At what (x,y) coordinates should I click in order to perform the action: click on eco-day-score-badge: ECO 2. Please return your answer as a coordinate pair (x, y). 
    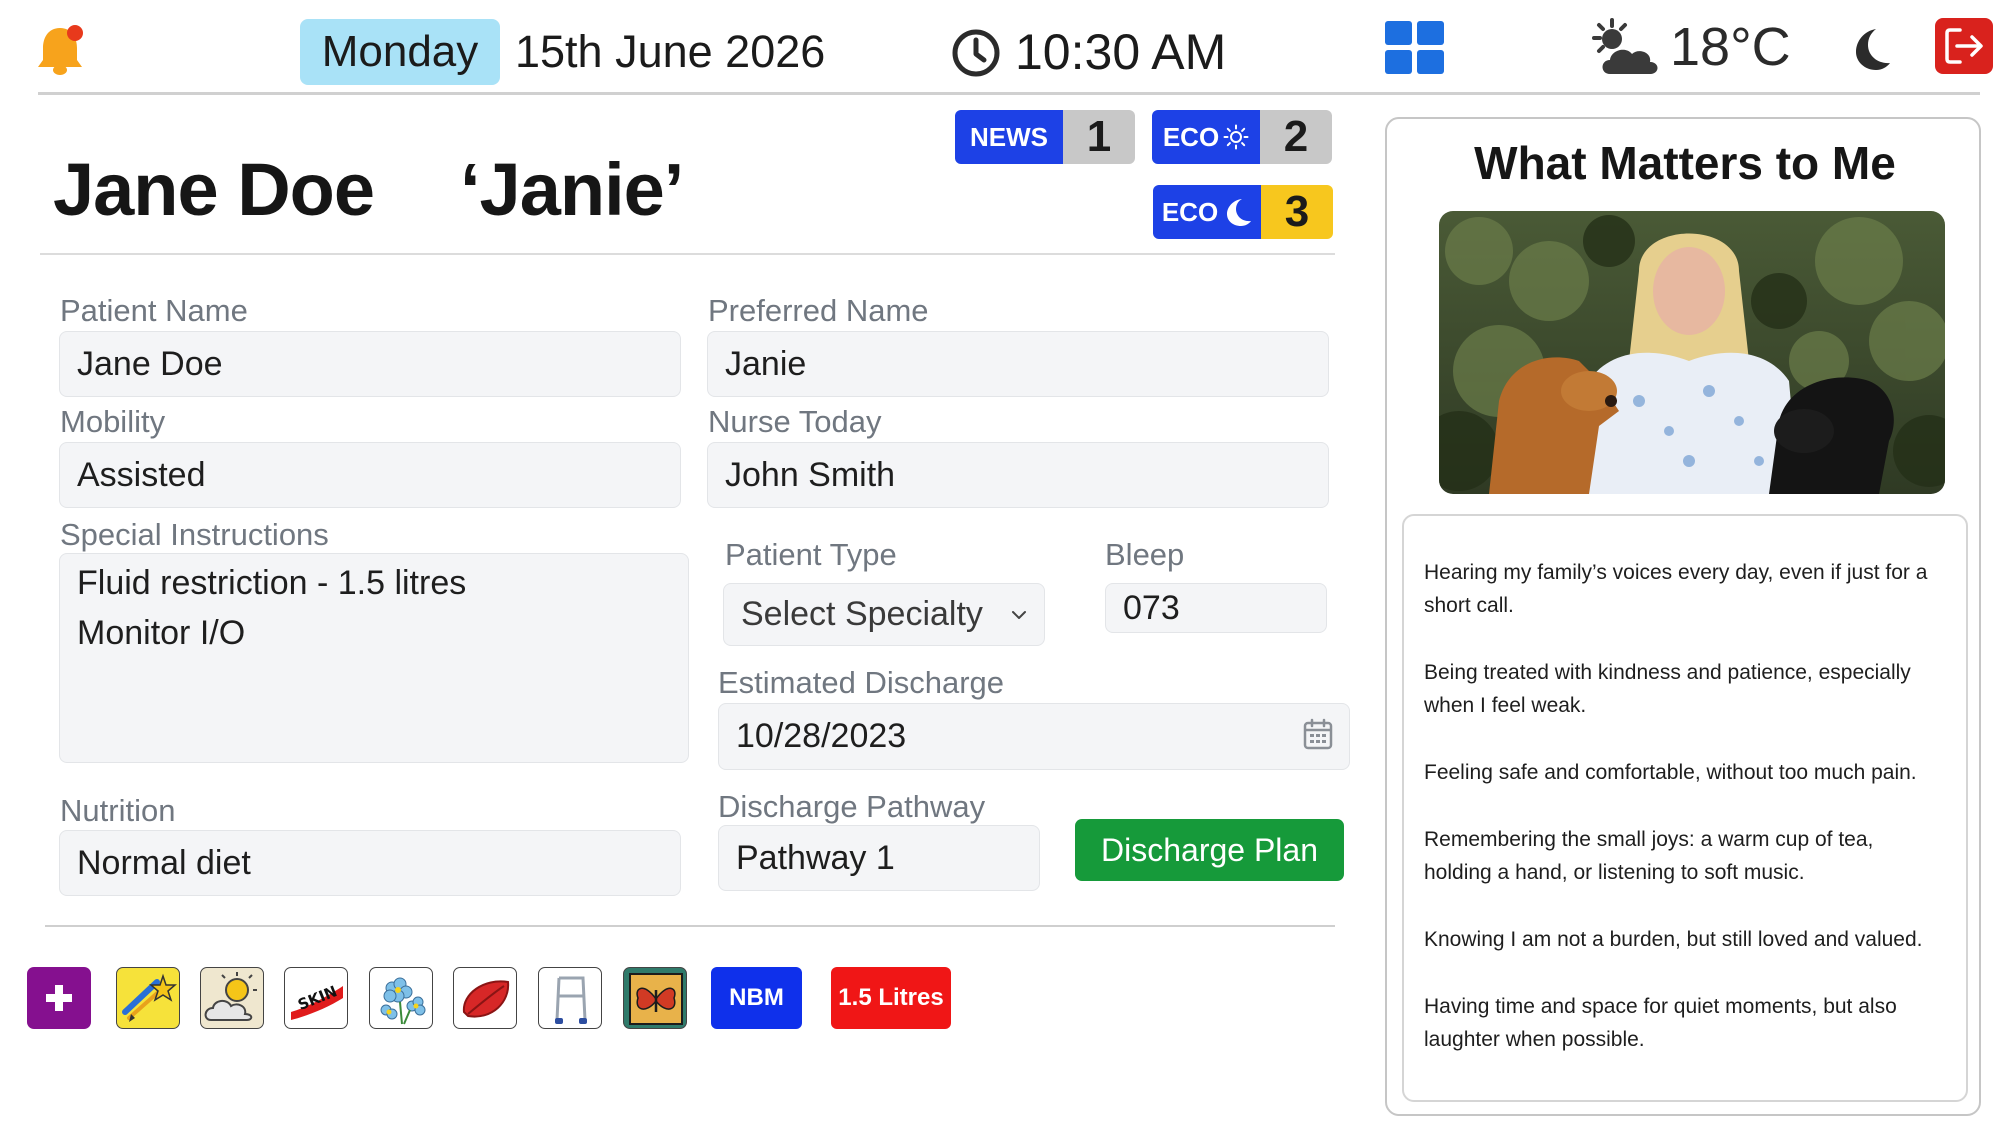
    Looking at the image, I should click on (1242, 137).